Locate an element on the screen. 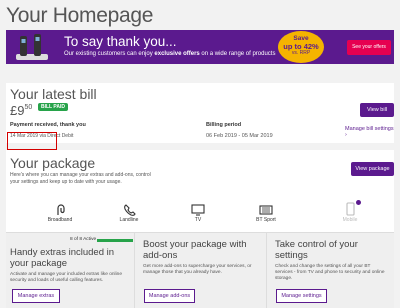 This screenshot has width=400, height=308. bill-paid-badge: BILL PAID is located at coordinates (53, 107).